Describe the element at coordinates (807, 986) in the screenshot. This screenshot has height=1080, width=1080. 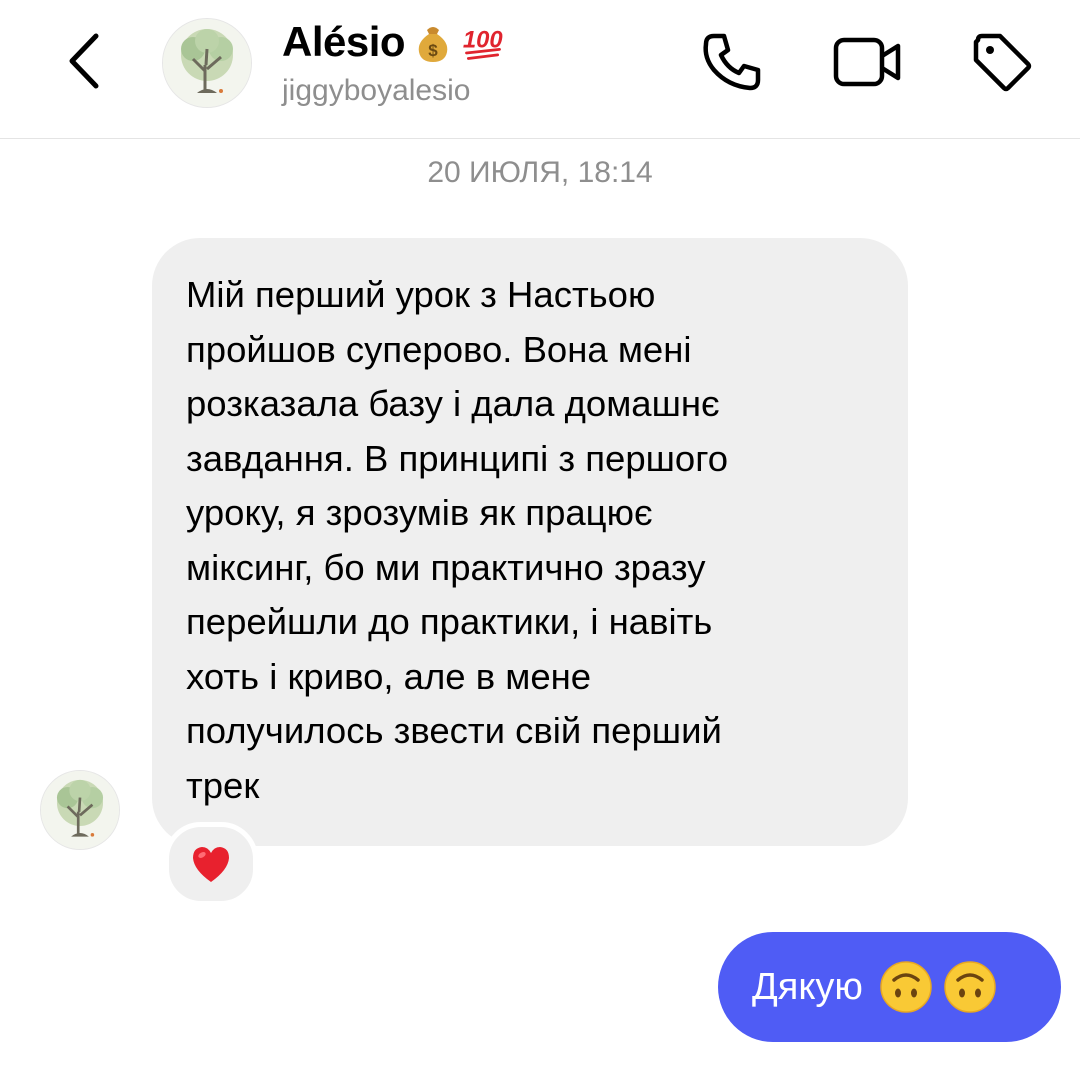
I see `outgoing-message-text: Дякую` at that location.